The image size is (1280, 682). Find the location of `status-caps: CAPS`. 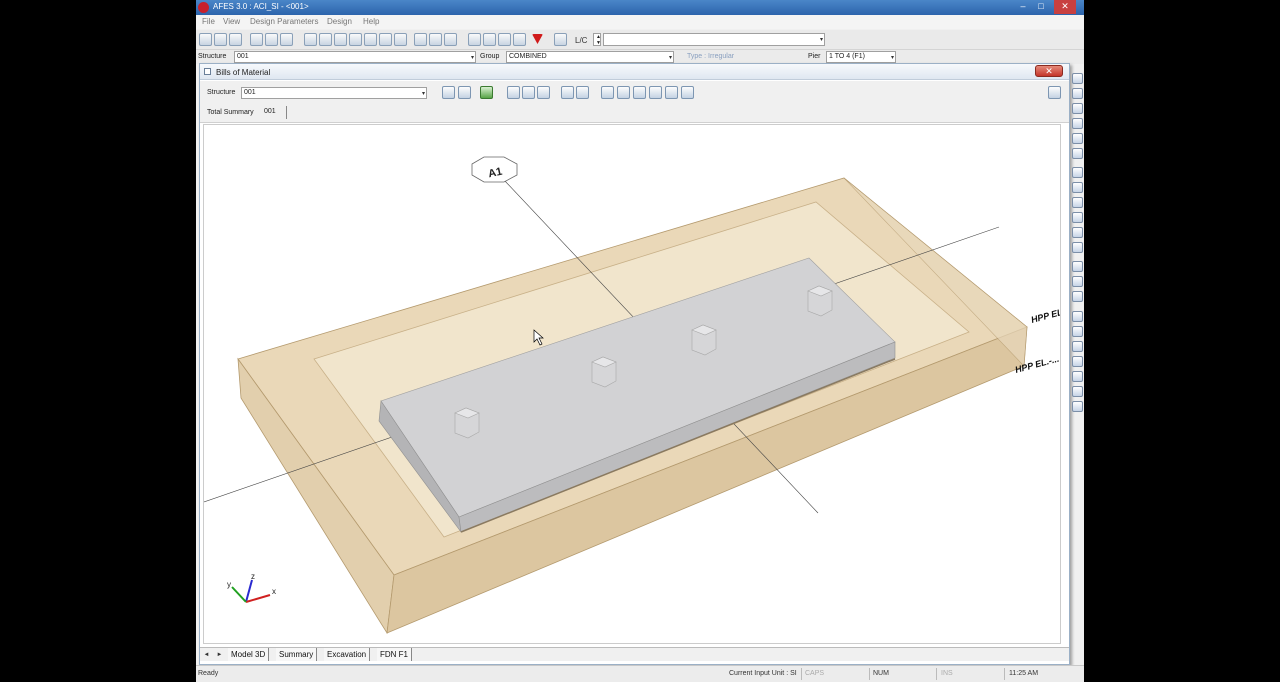

status-caps: CAPS is located at coordinates (815, 673).